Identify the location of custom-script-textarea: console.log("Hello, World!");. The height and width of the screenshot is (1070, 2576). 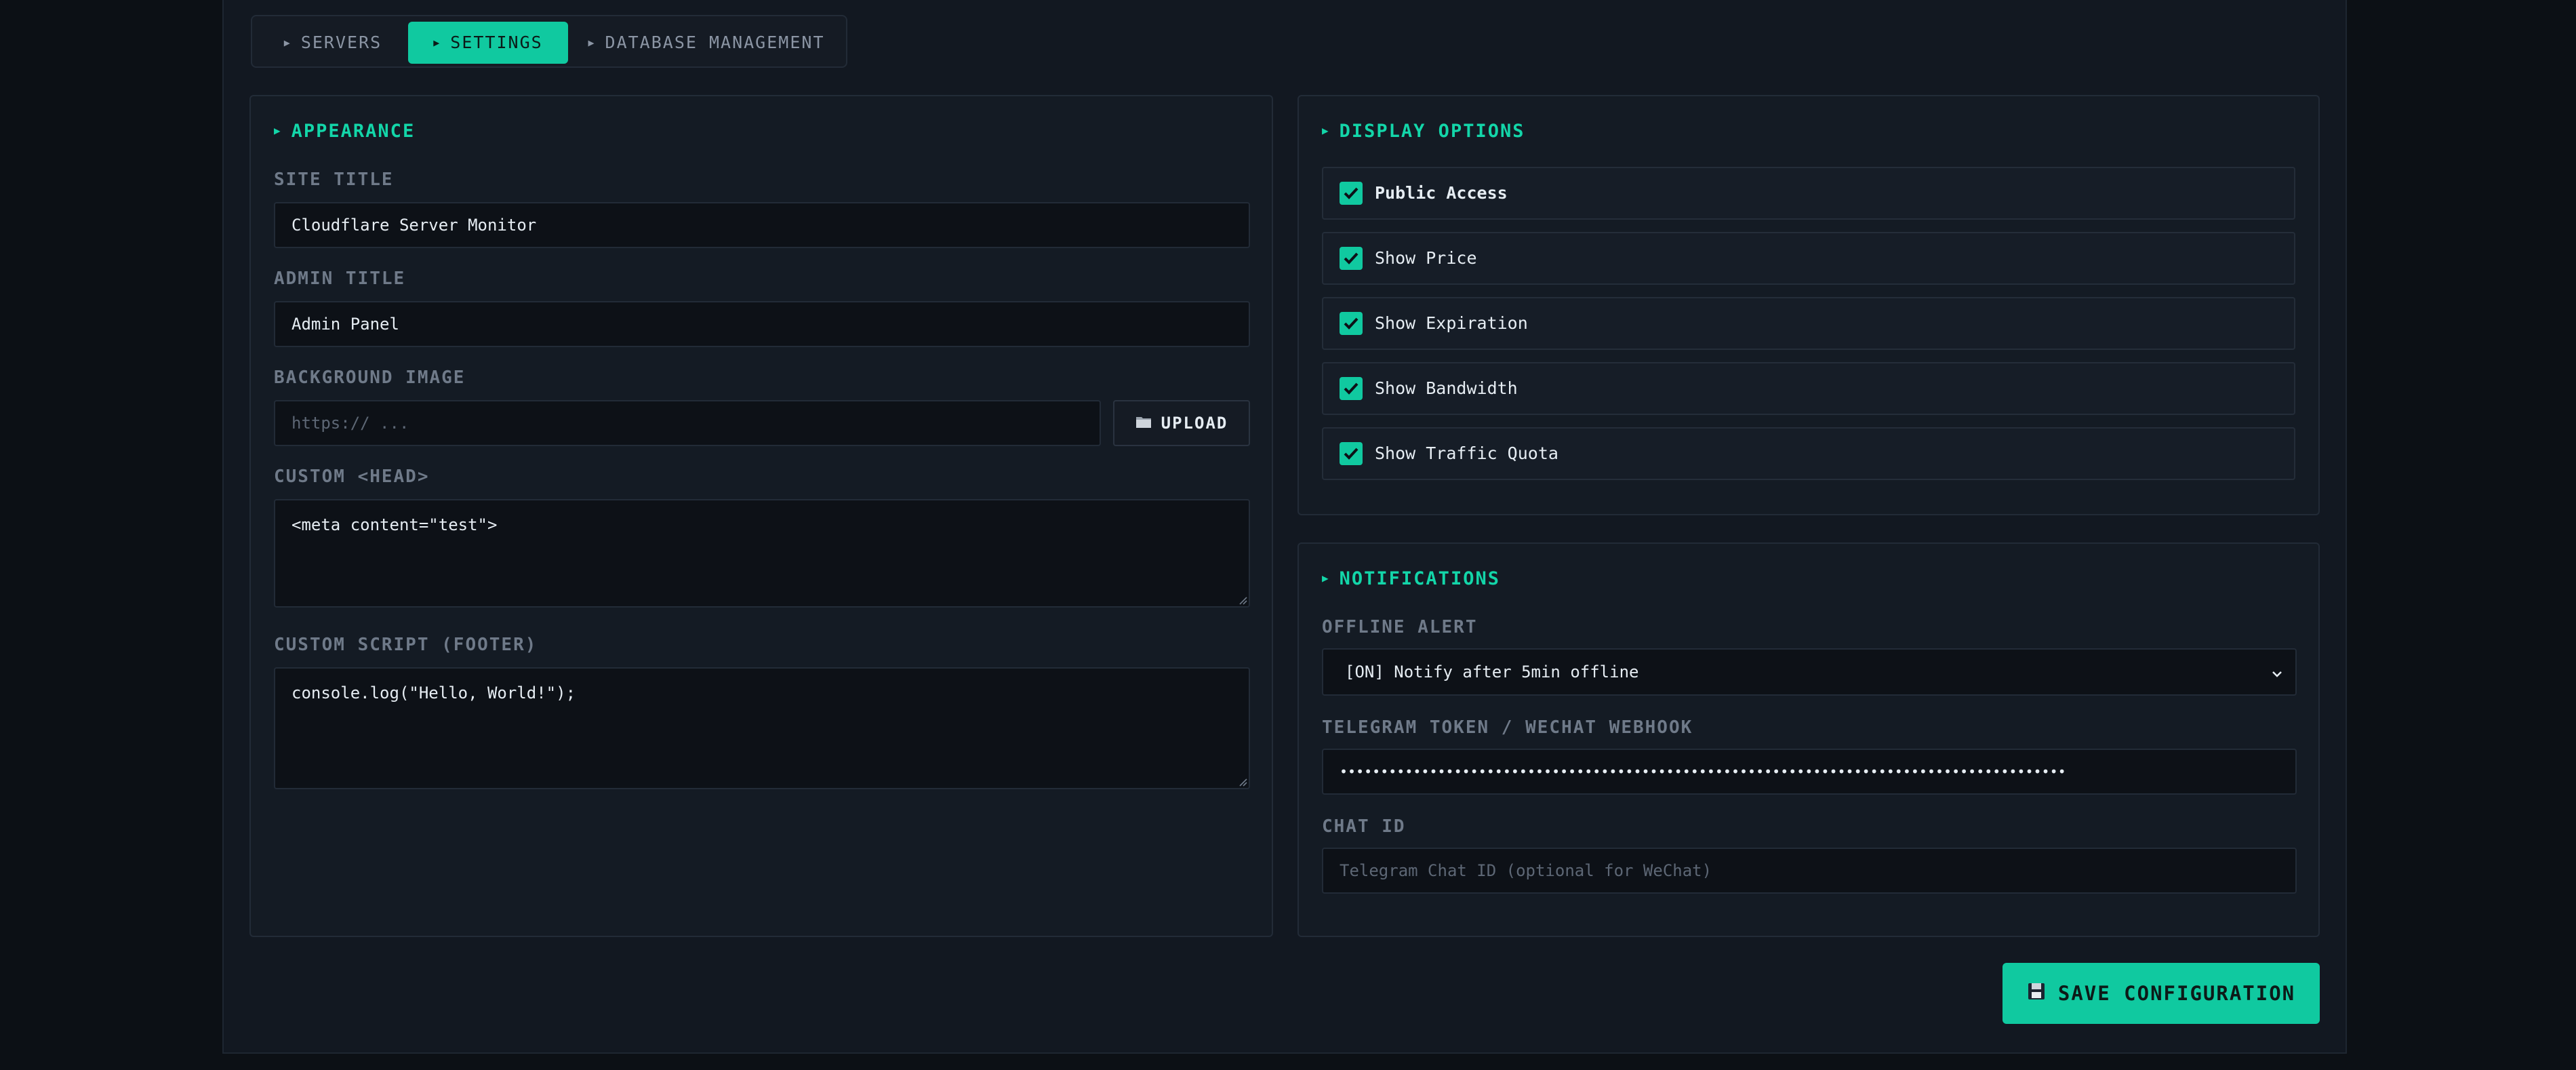
(762, 728).